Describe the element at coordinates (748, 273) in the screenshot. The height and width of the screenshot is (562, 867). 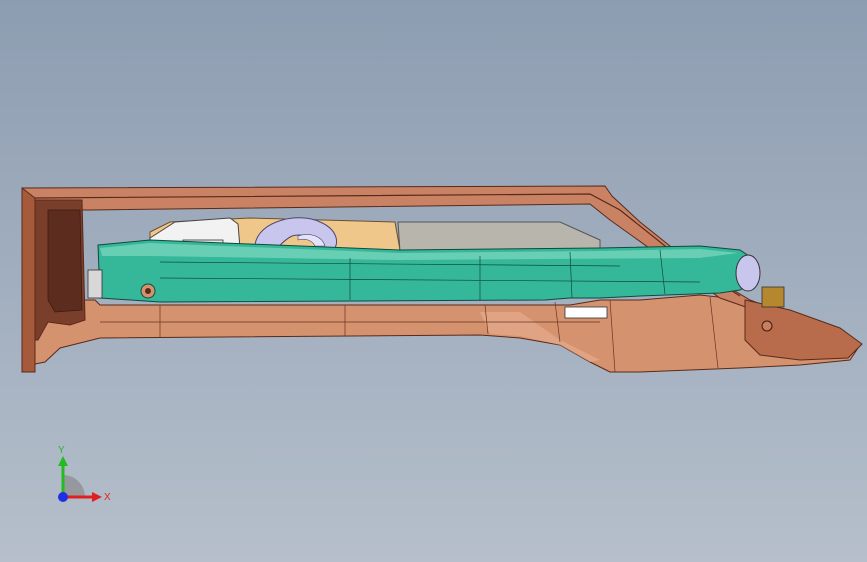
I see `right-lens-cap` at that location.